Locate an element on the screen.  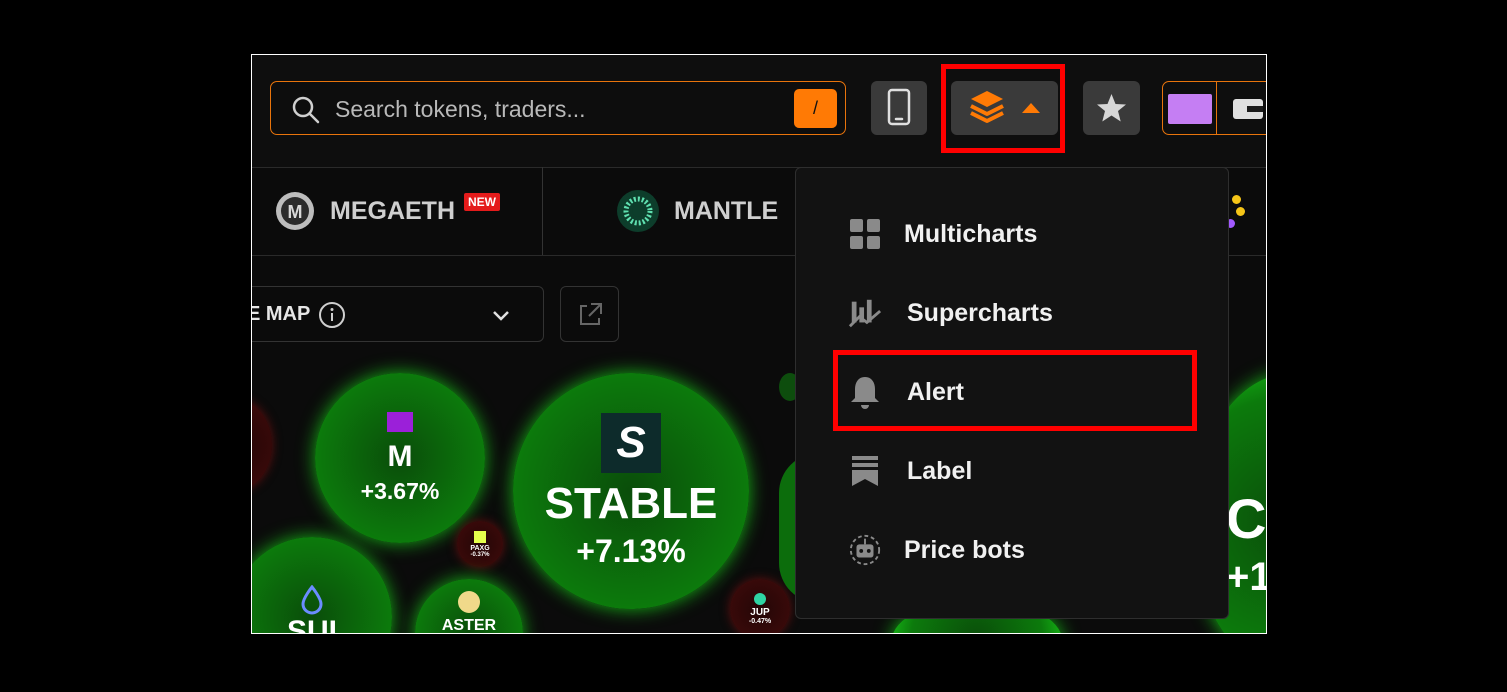
svg-text: M is located at coordinates (295, 212).